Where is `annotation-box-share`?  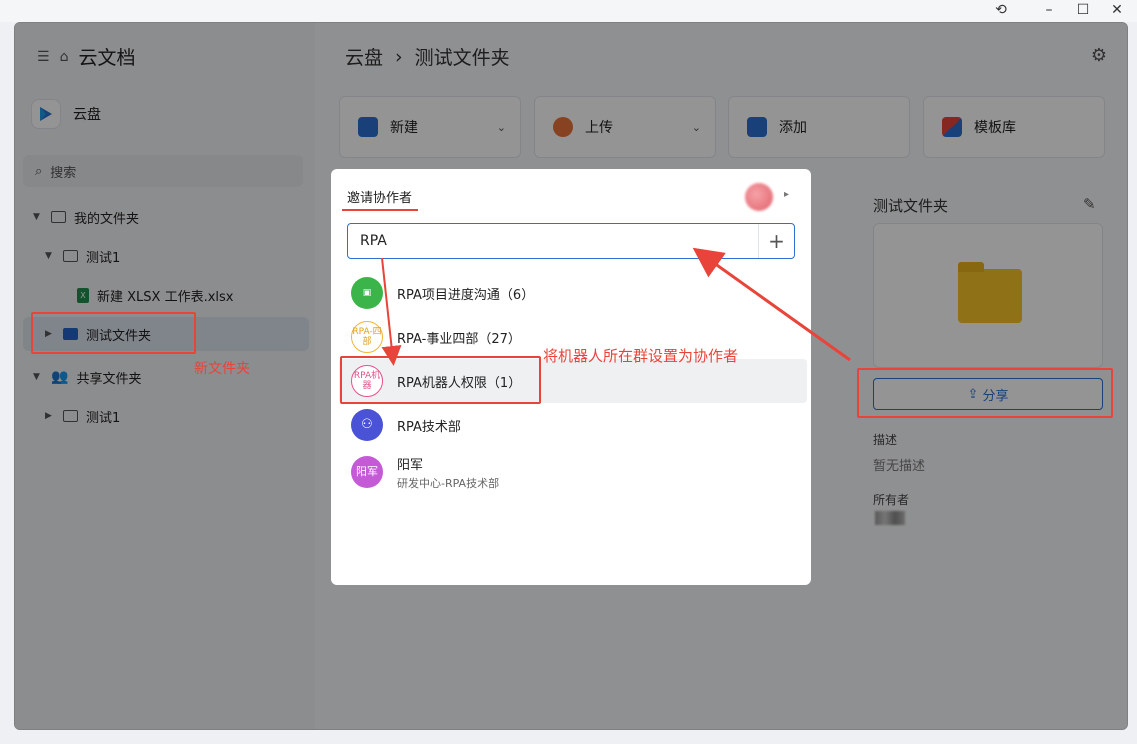
annotation-box-share is located at coordinates (985, 393).